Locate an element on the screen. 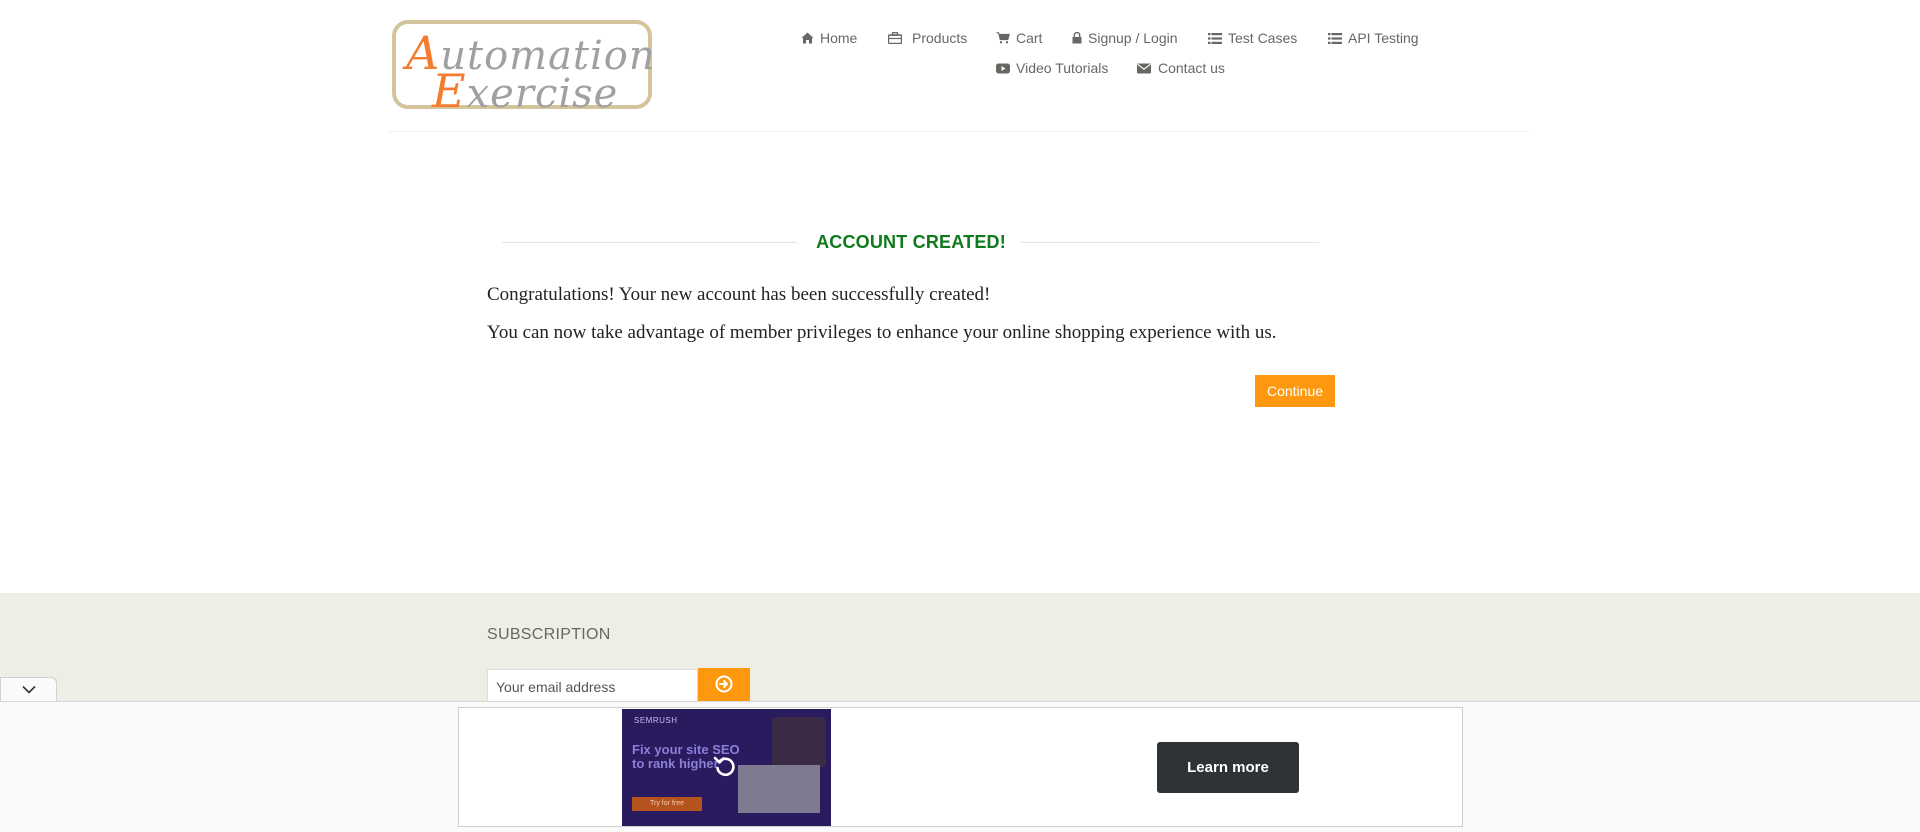  nav-products: Products is located at coordinates (927, 38).